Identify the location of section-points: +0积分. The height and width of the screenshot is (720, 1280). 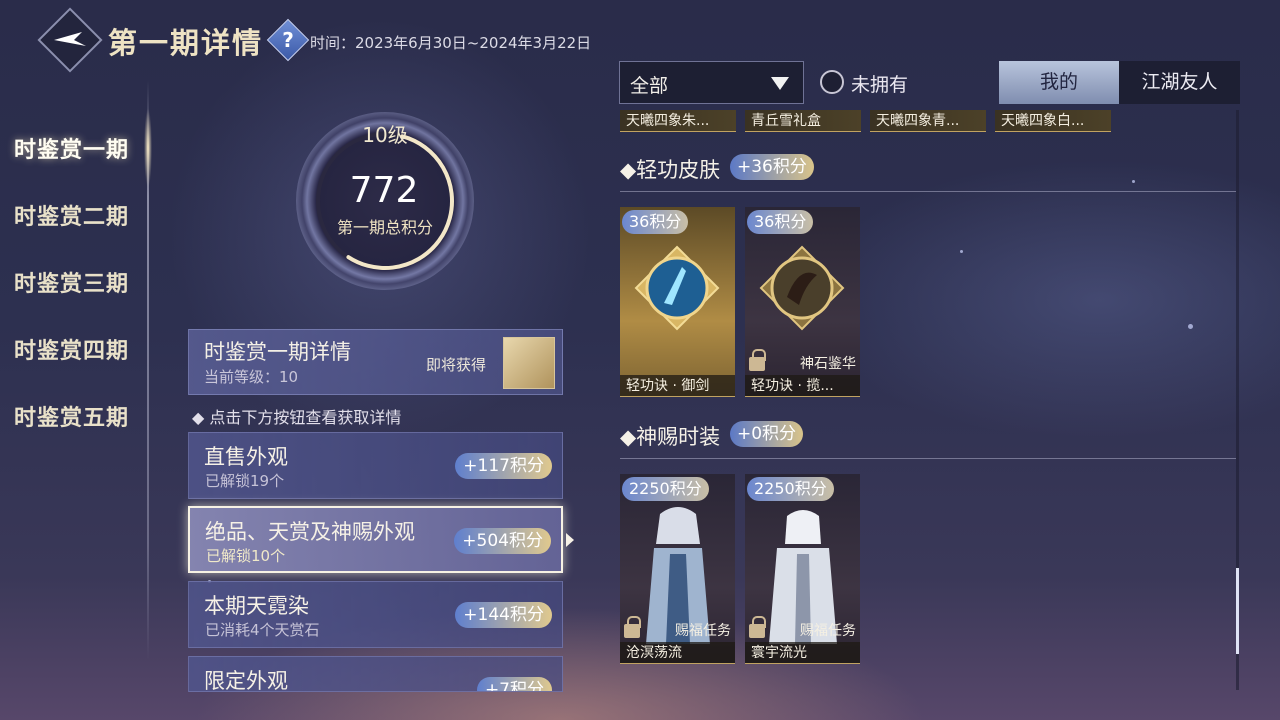
(767, 434).